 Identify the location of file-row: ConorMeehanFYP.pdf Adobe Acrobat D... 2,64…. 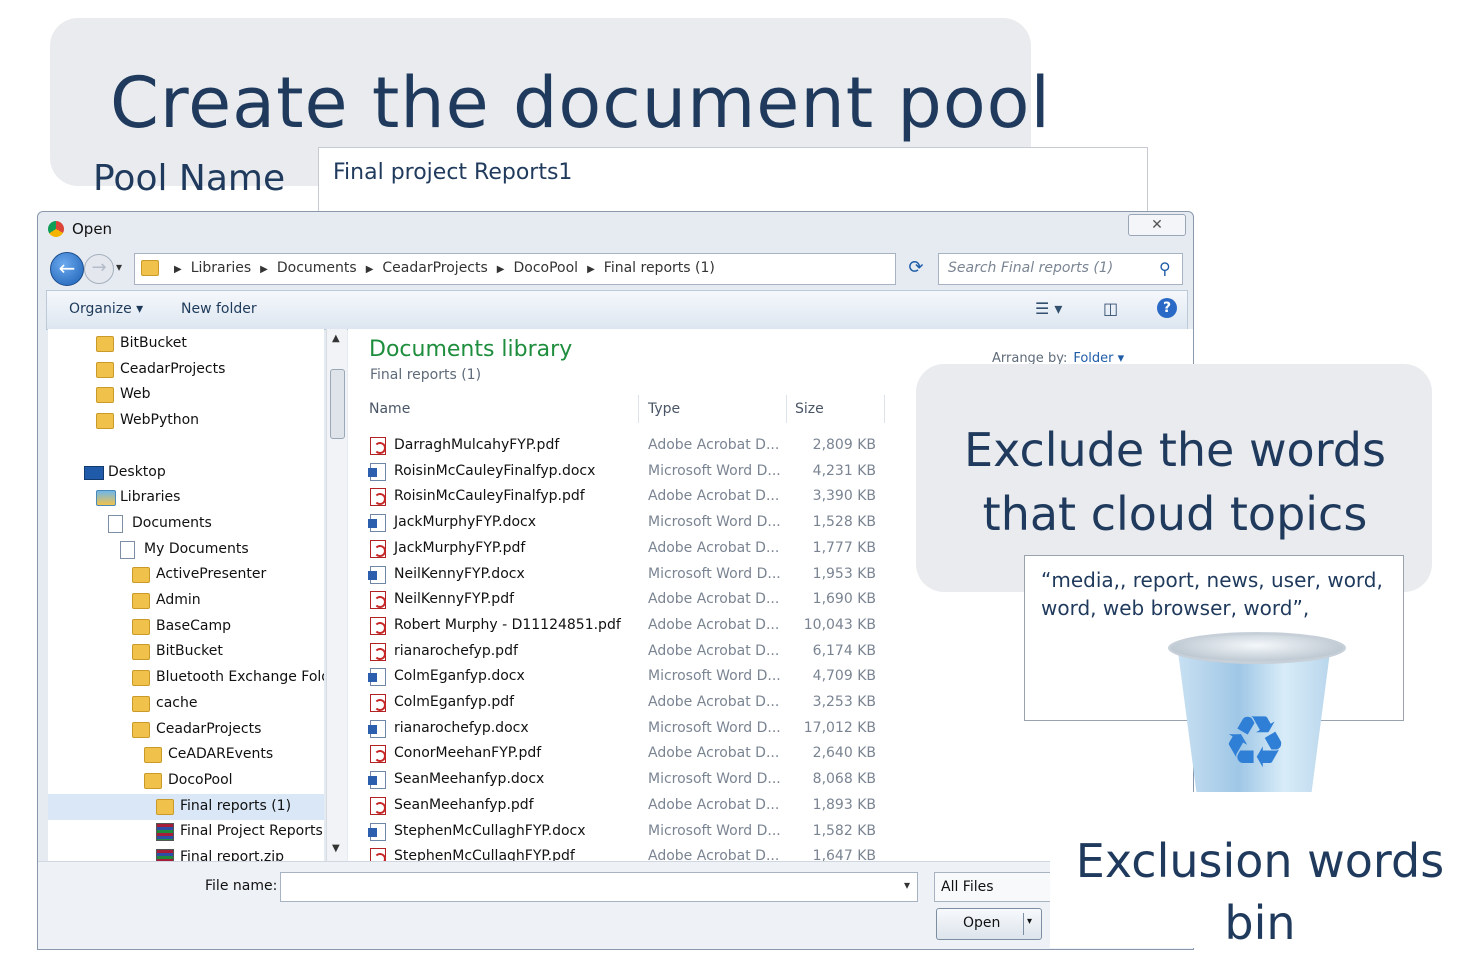
(628, 754).